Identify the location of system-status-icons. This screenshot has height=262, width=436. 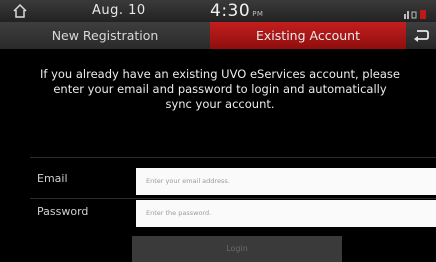
(416, 12).